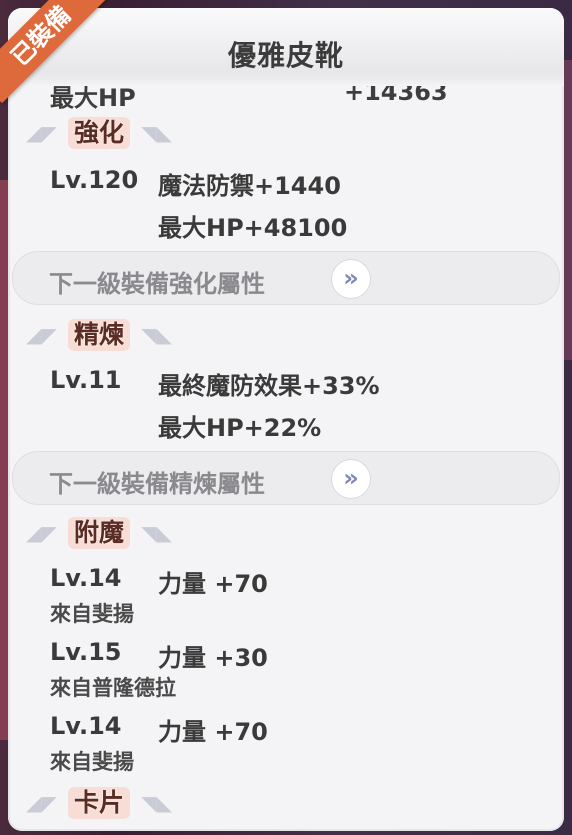  I want to click on card-header: ◢◤ 卡片 ◢◤, so click(99, 803).